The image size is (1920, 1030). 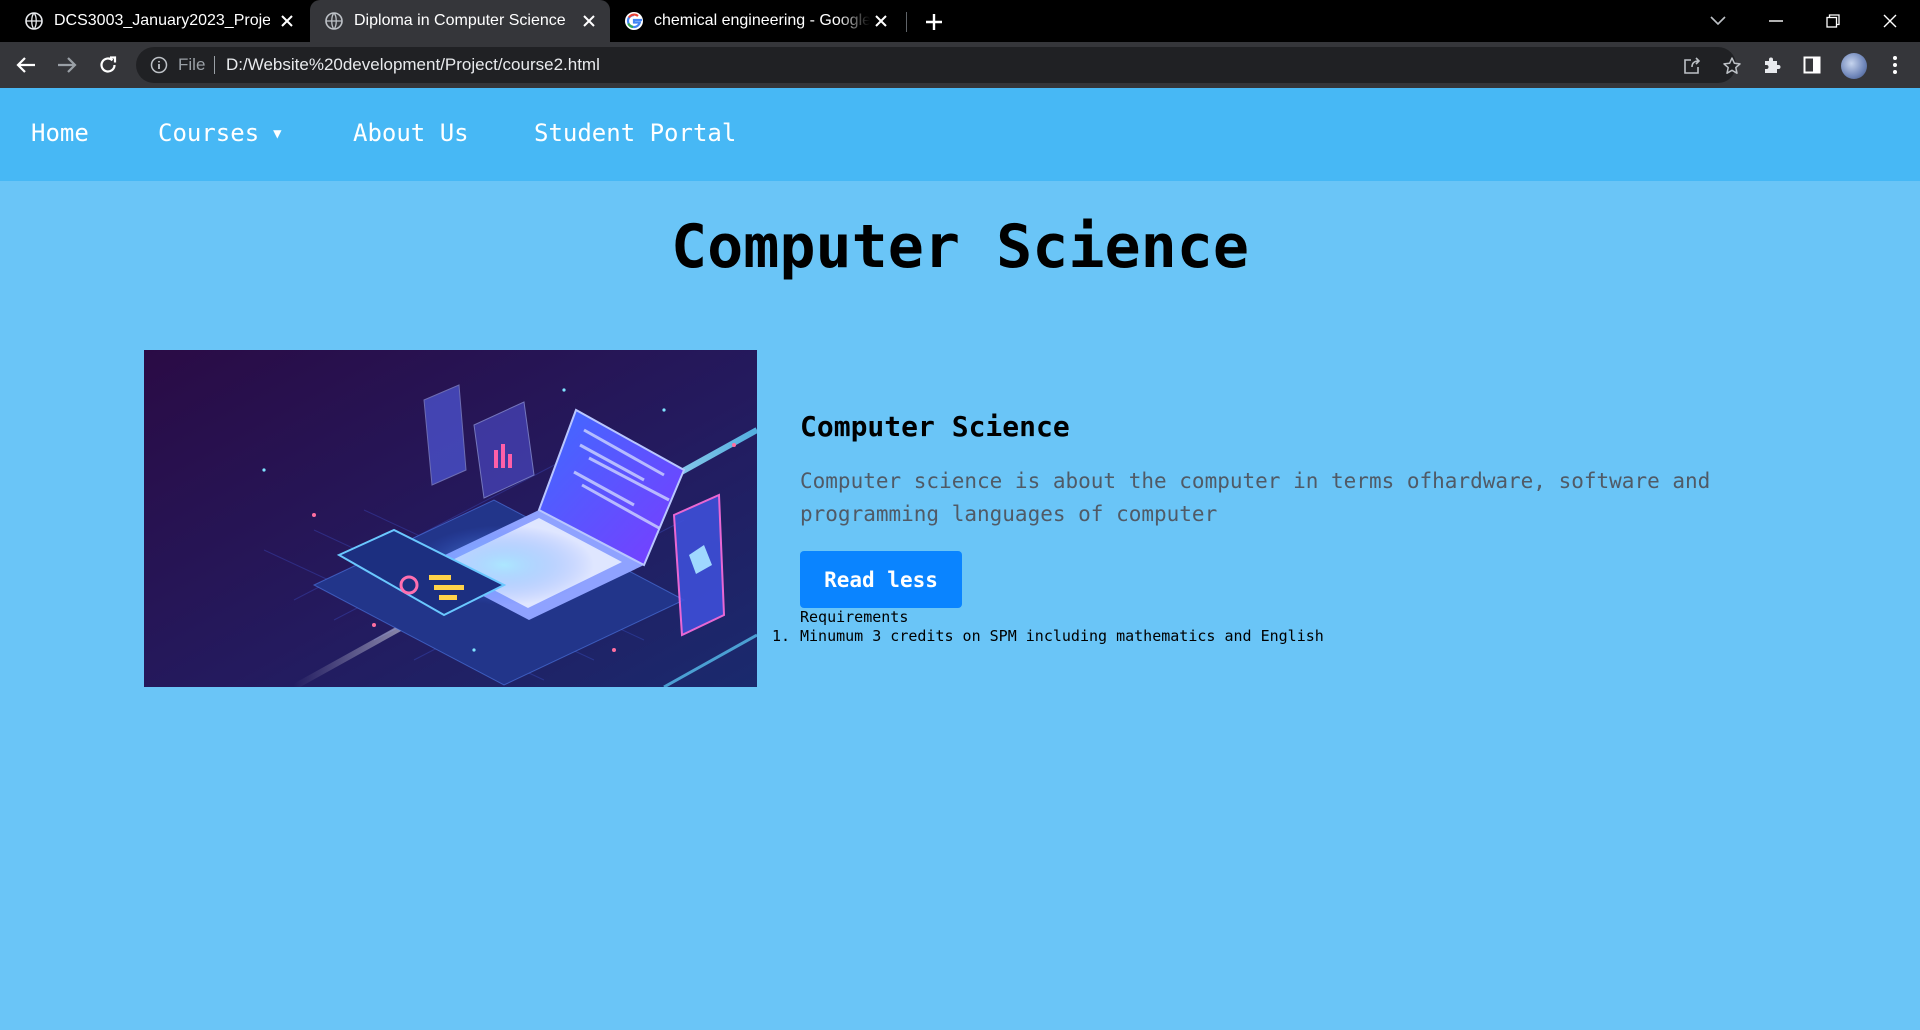 I want to click on restore-button, so click(x=1833, y=21).